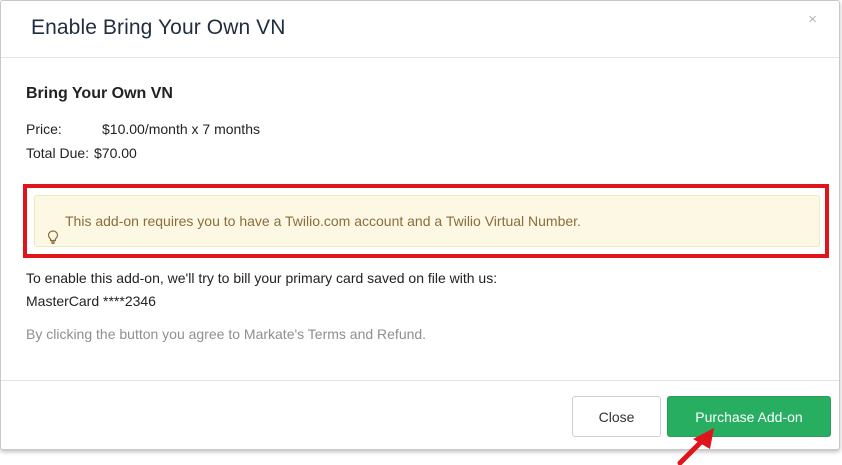  What do you see at coordinates (616, 416) in the screenshot?
I see `close-button: Close` at bounding box center [616, 416].